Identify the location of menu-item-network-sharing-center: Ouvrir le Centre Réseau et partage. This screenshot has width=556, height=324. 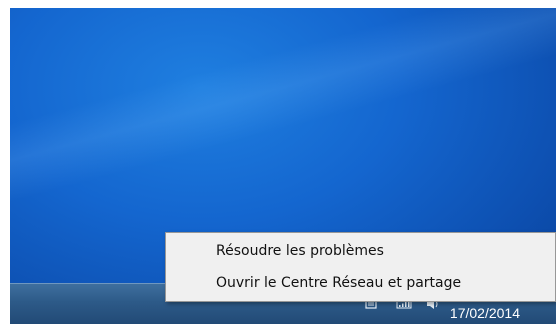
(360, 283).